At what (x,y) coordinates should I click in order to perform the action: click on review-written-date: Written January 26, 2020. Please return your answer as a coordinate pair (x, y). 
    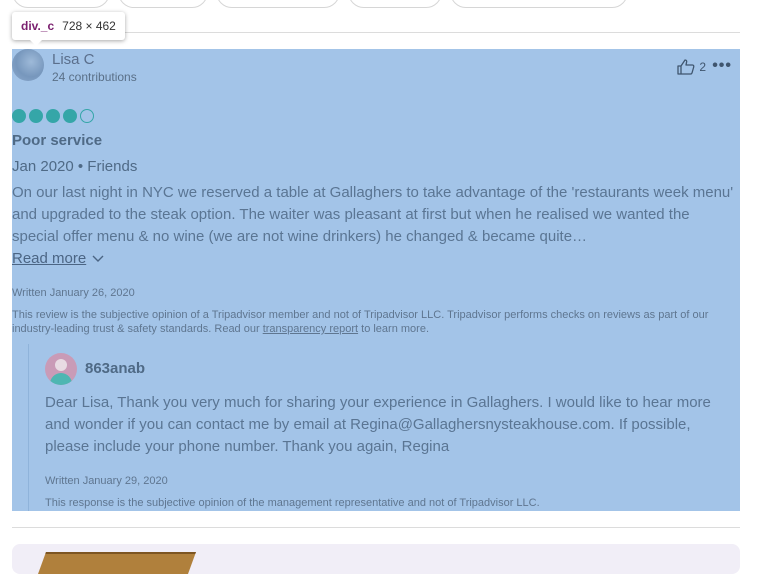
    Looking at the image, I should click on (73, 293).